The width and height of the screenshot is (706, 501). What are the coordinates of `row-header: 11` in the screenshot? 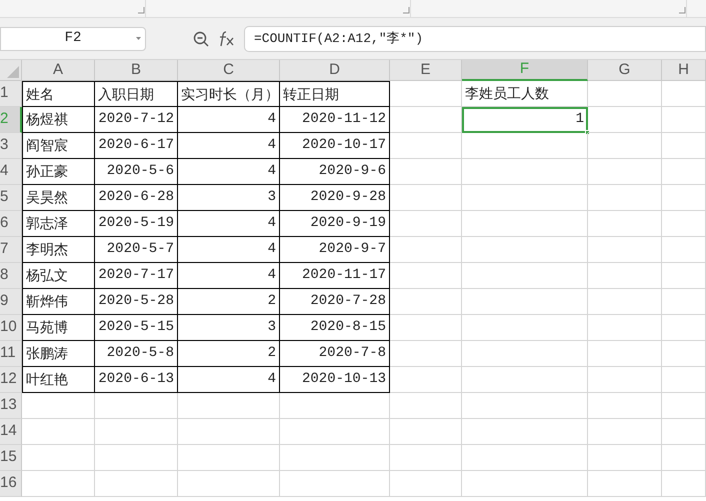 It's located at (11, 354).